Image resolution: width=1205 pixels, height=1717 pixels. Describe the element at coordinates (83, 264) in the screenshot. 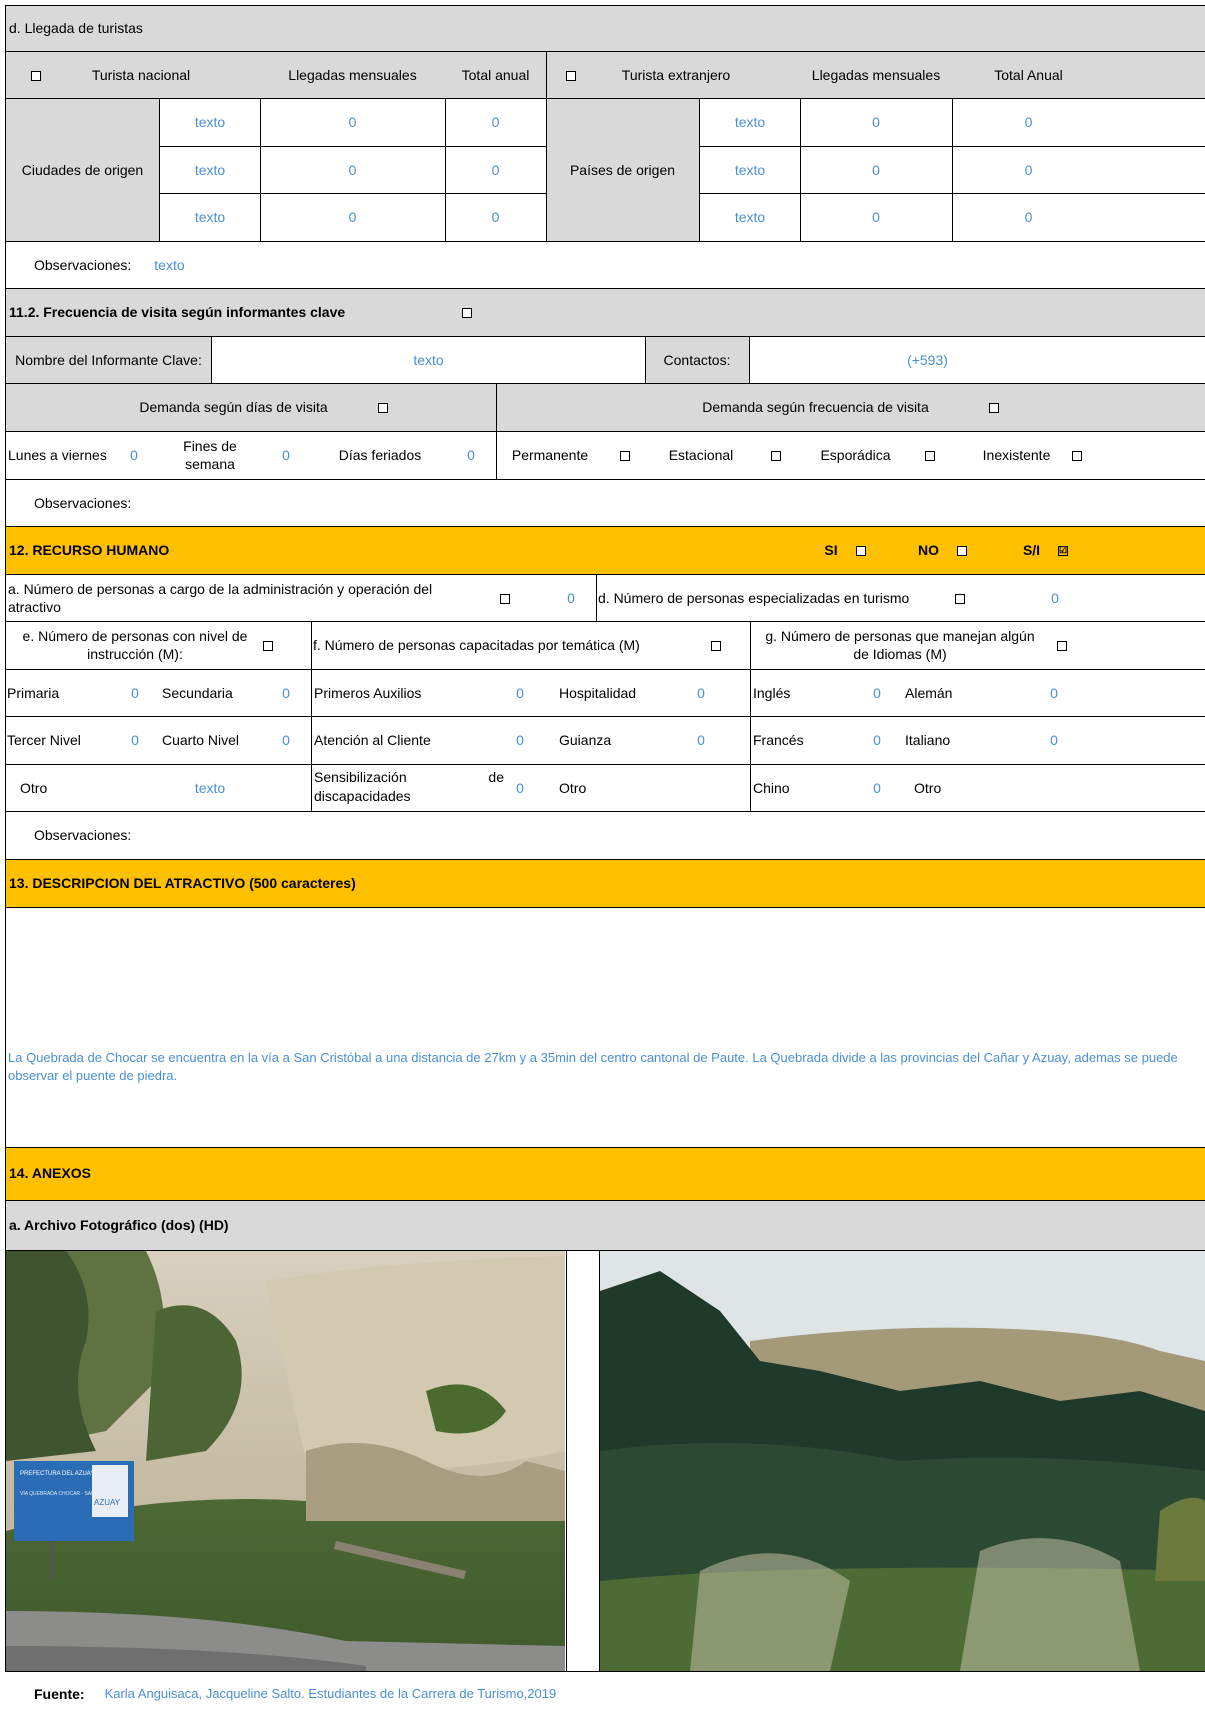

I see `llegada-observaciones-label: Observaciones:` at that location.